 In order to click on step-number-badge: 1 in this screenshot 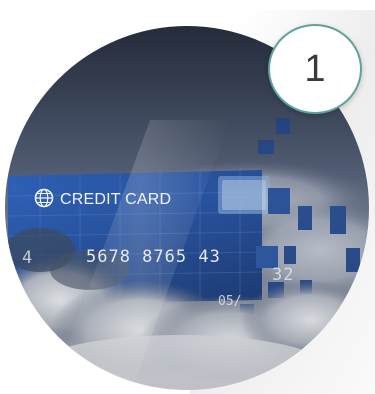, I will do `click(315, 69)`.